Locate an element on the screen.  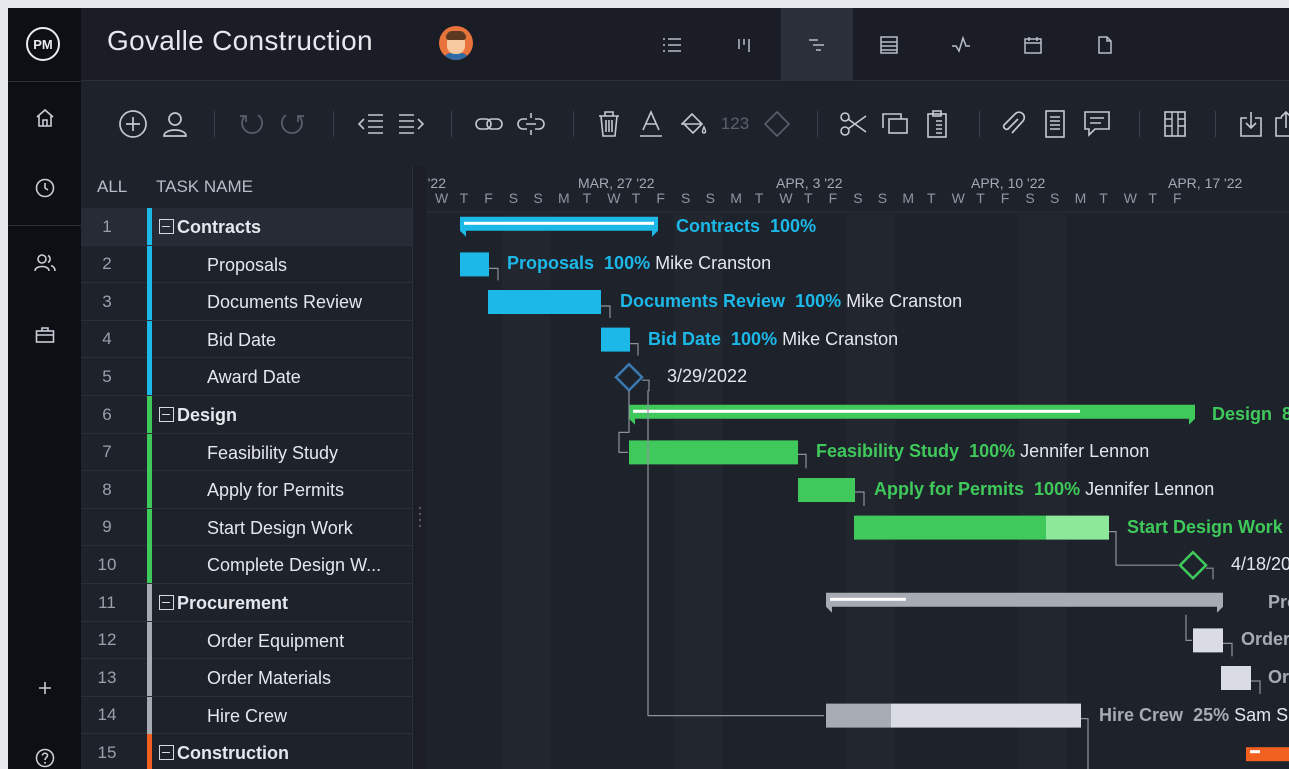
add-task-icon is located at coordinates (133, 123).